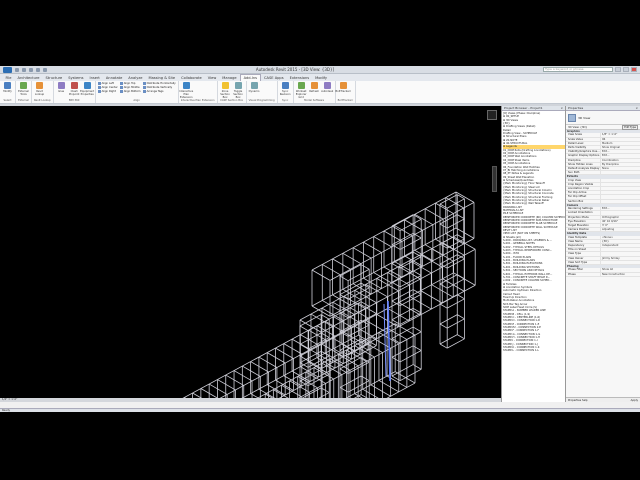  What do you see at coordinates (61, 87) in the screenshot?
I see `glue-button: Glue` at bounding box center [61, 87].